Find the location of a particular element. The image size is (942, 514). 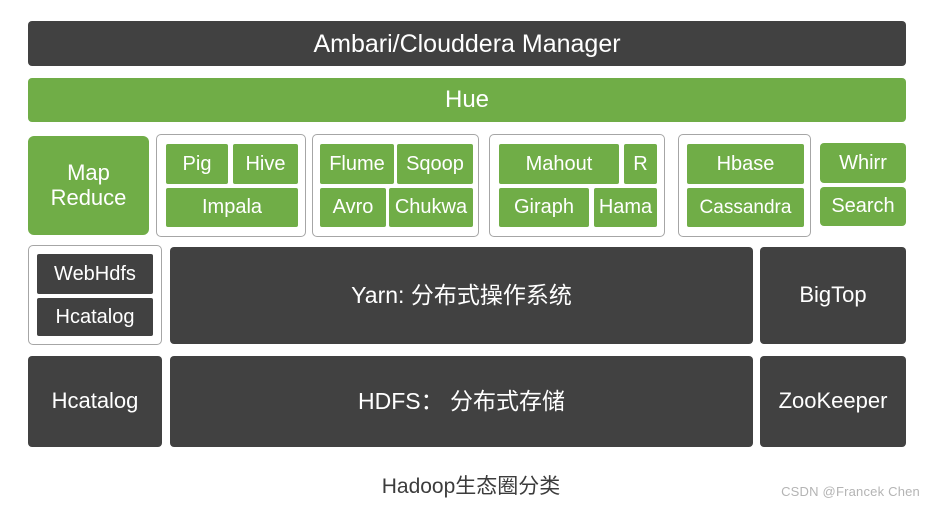

tool-box-avro: Avro is located at coordinates (353, 207).